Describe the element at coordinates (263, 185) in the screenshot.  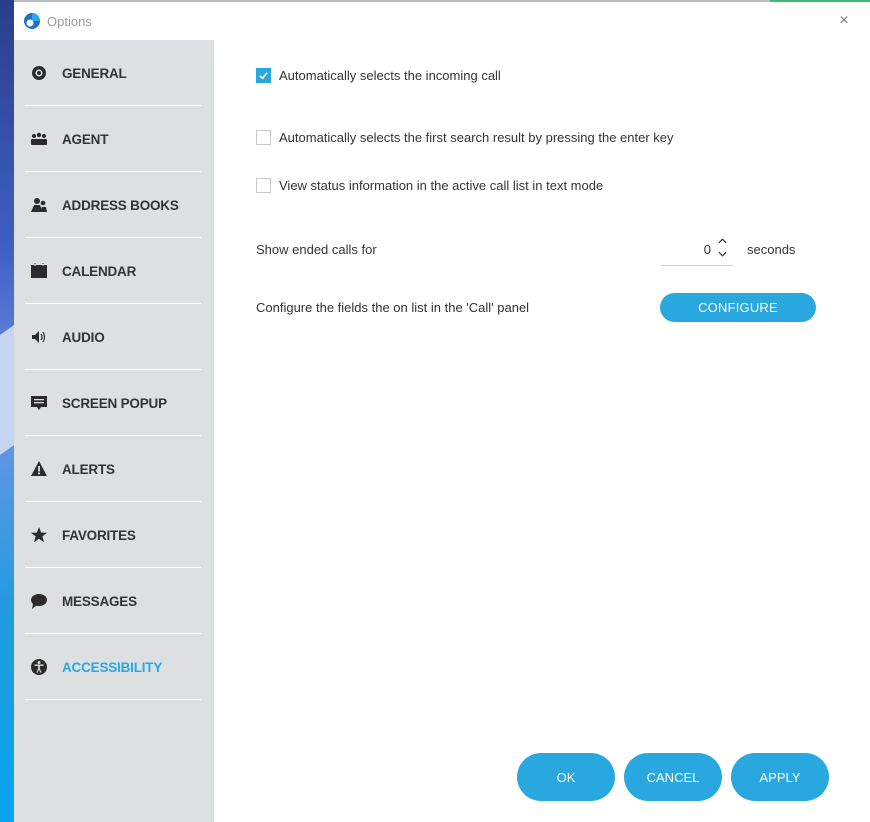
I see `status-text-mode-checkbox` at that location.